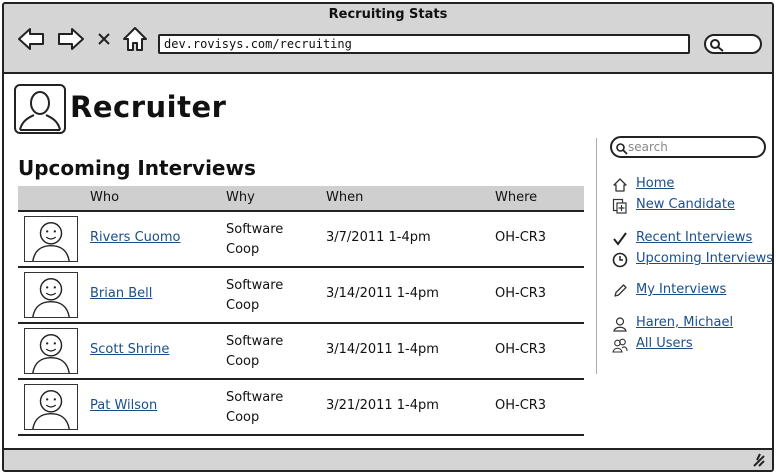 The width and height of the screenshot is (776, 474). What do you see at coordinates (388, 14) in the screenshot?
I see `window-title: Recruiting Stats` at bounding box center [388, 14].